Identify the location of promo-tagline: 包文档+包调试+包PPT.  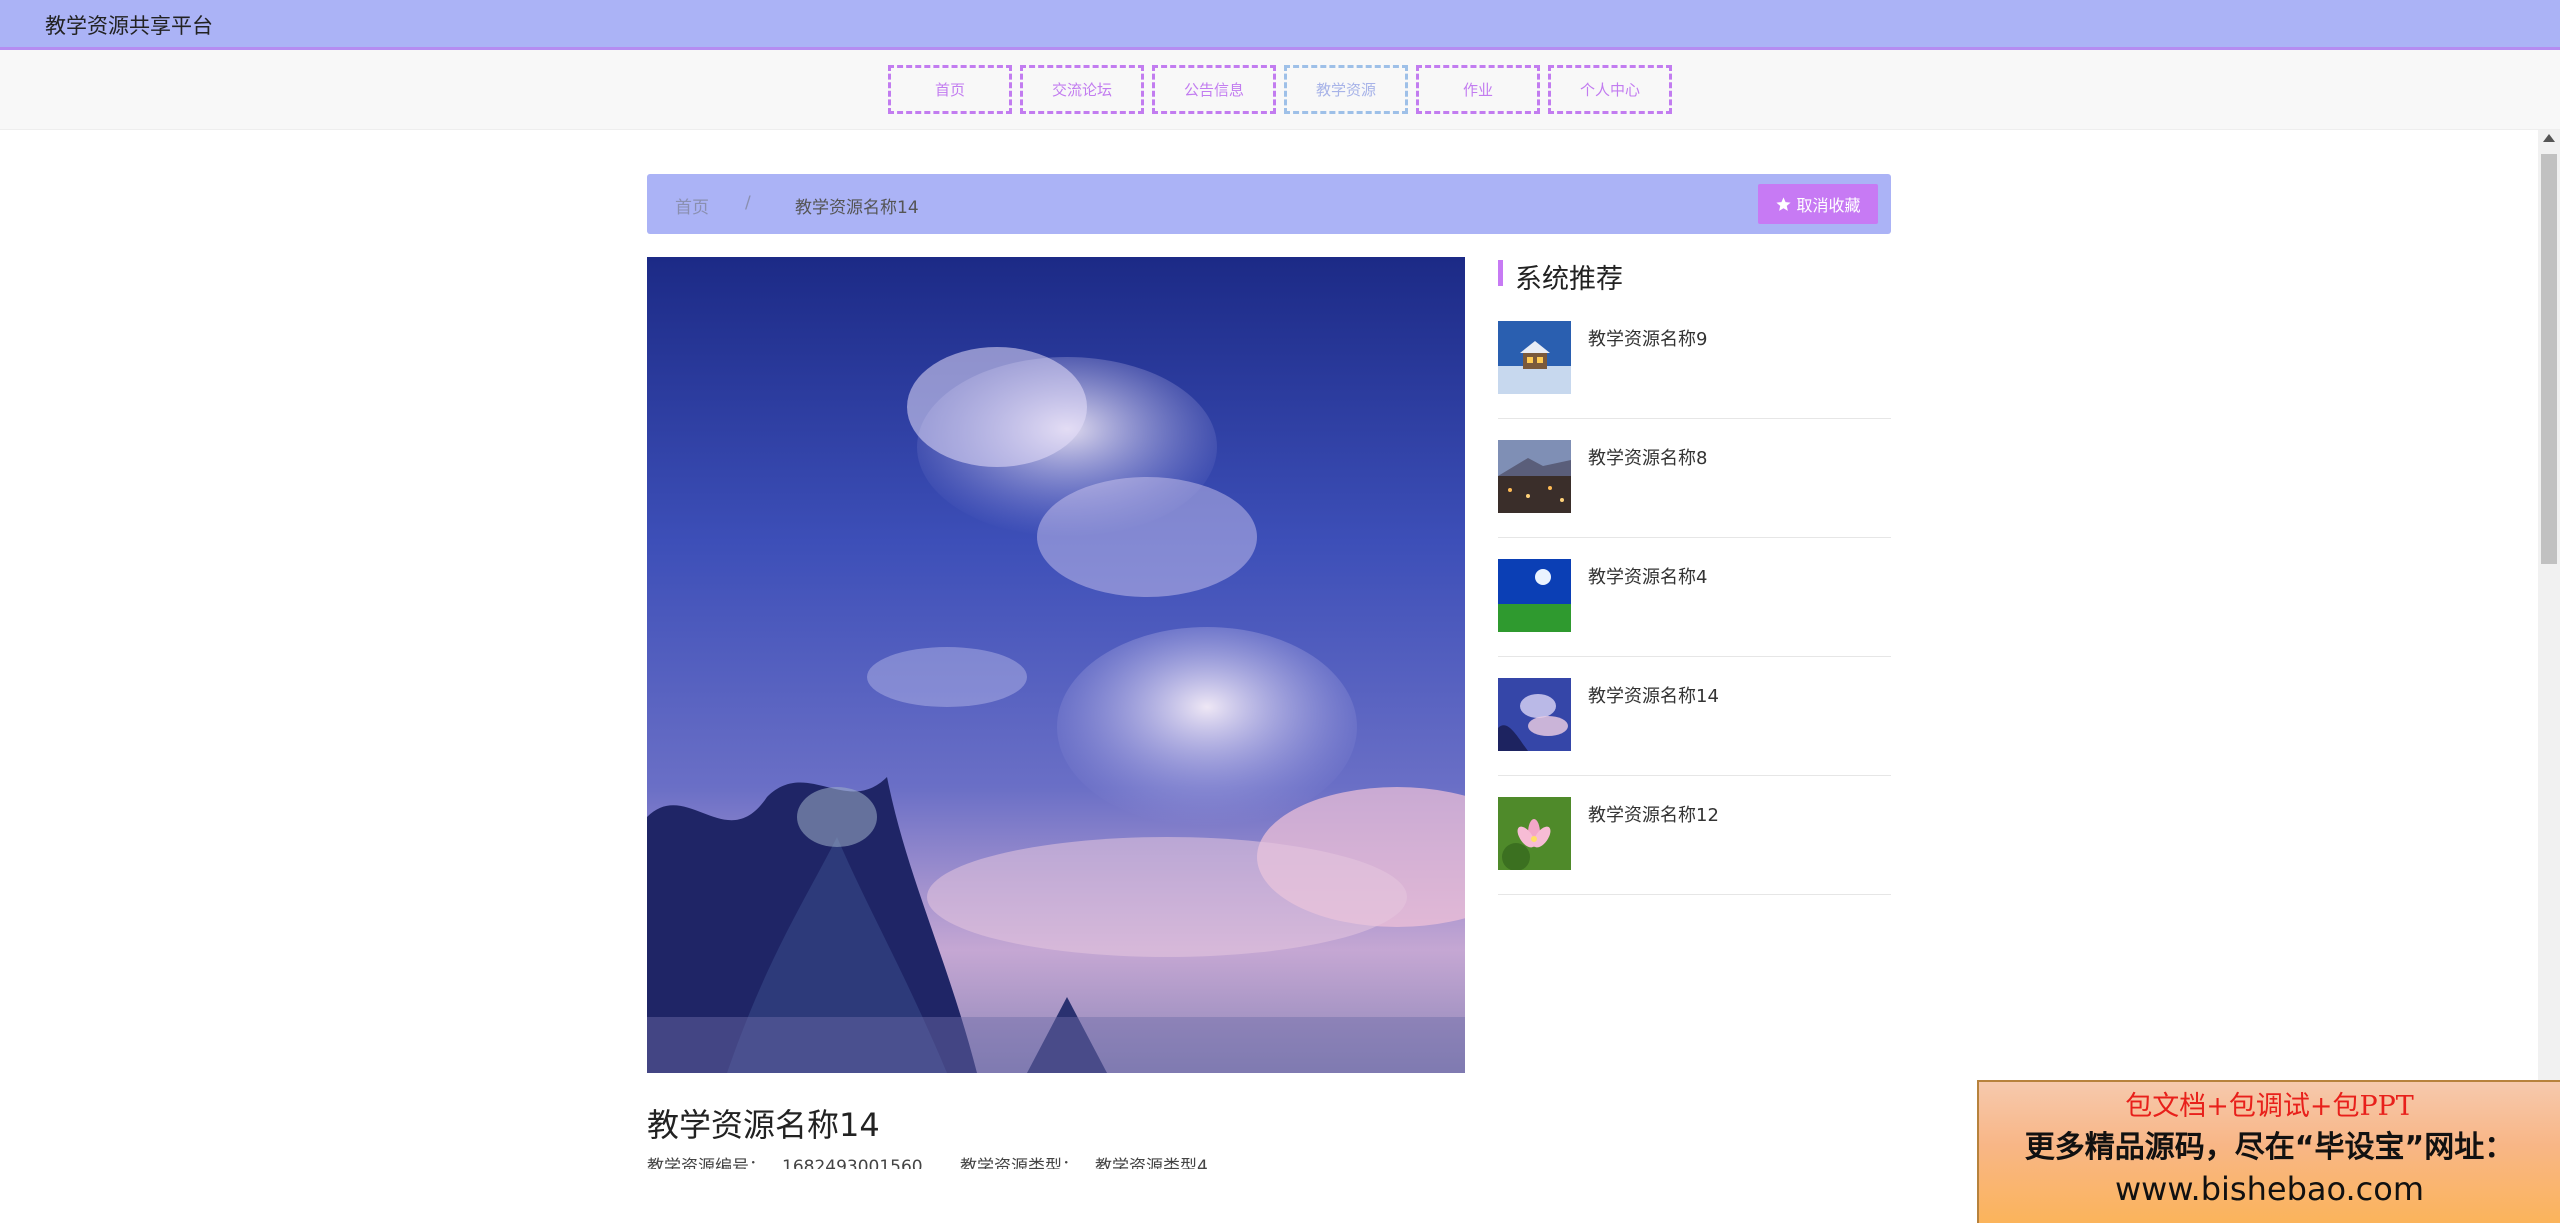
(2269, 1106).